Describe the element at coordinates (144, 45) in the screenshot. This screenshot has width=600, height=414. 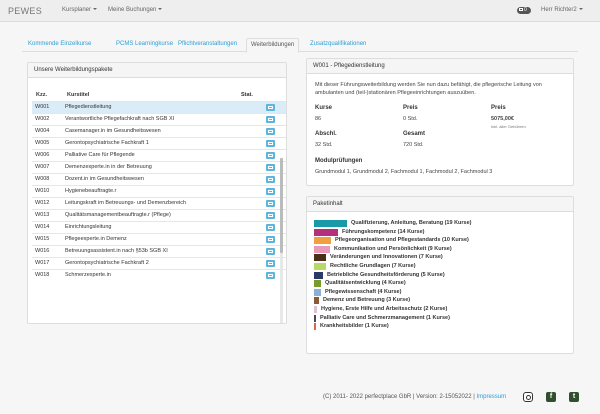
I see `tab-pcms-learningkurse: PCMS Learningkurse` at that location.